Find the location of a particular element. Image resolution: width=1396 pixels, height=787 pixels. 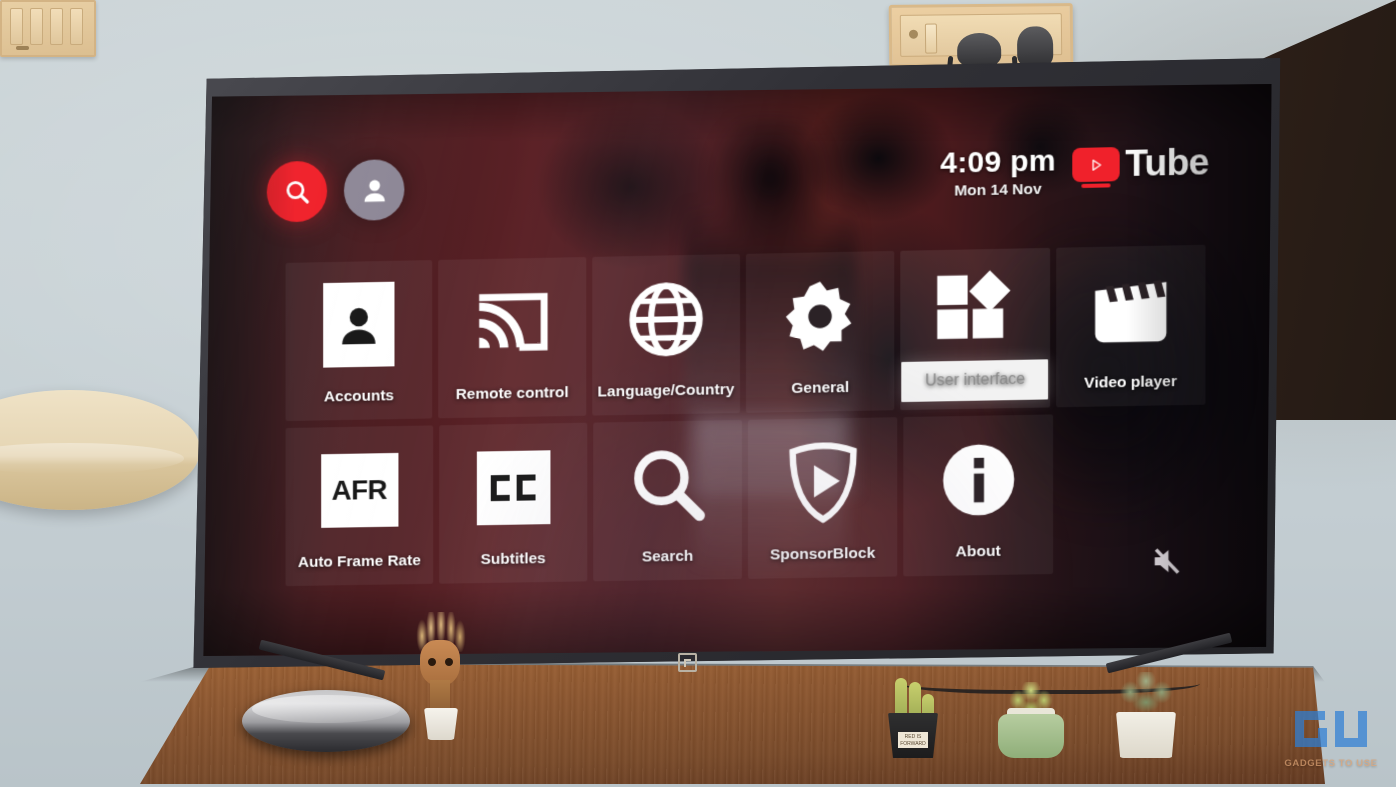

tile-label: SponsorBlock is located at coordinates (822, 554).